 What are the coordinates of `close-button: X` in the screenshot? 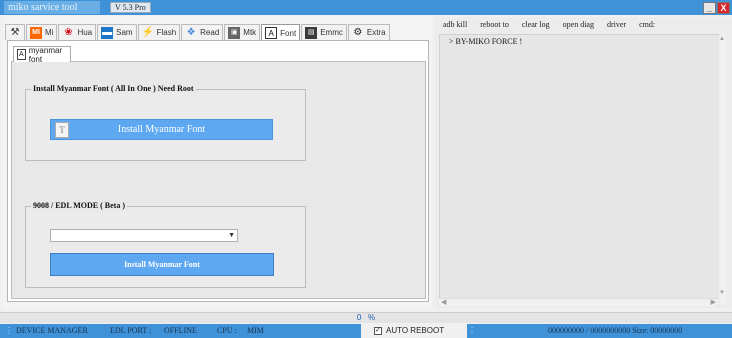 It's located at (723, 8).